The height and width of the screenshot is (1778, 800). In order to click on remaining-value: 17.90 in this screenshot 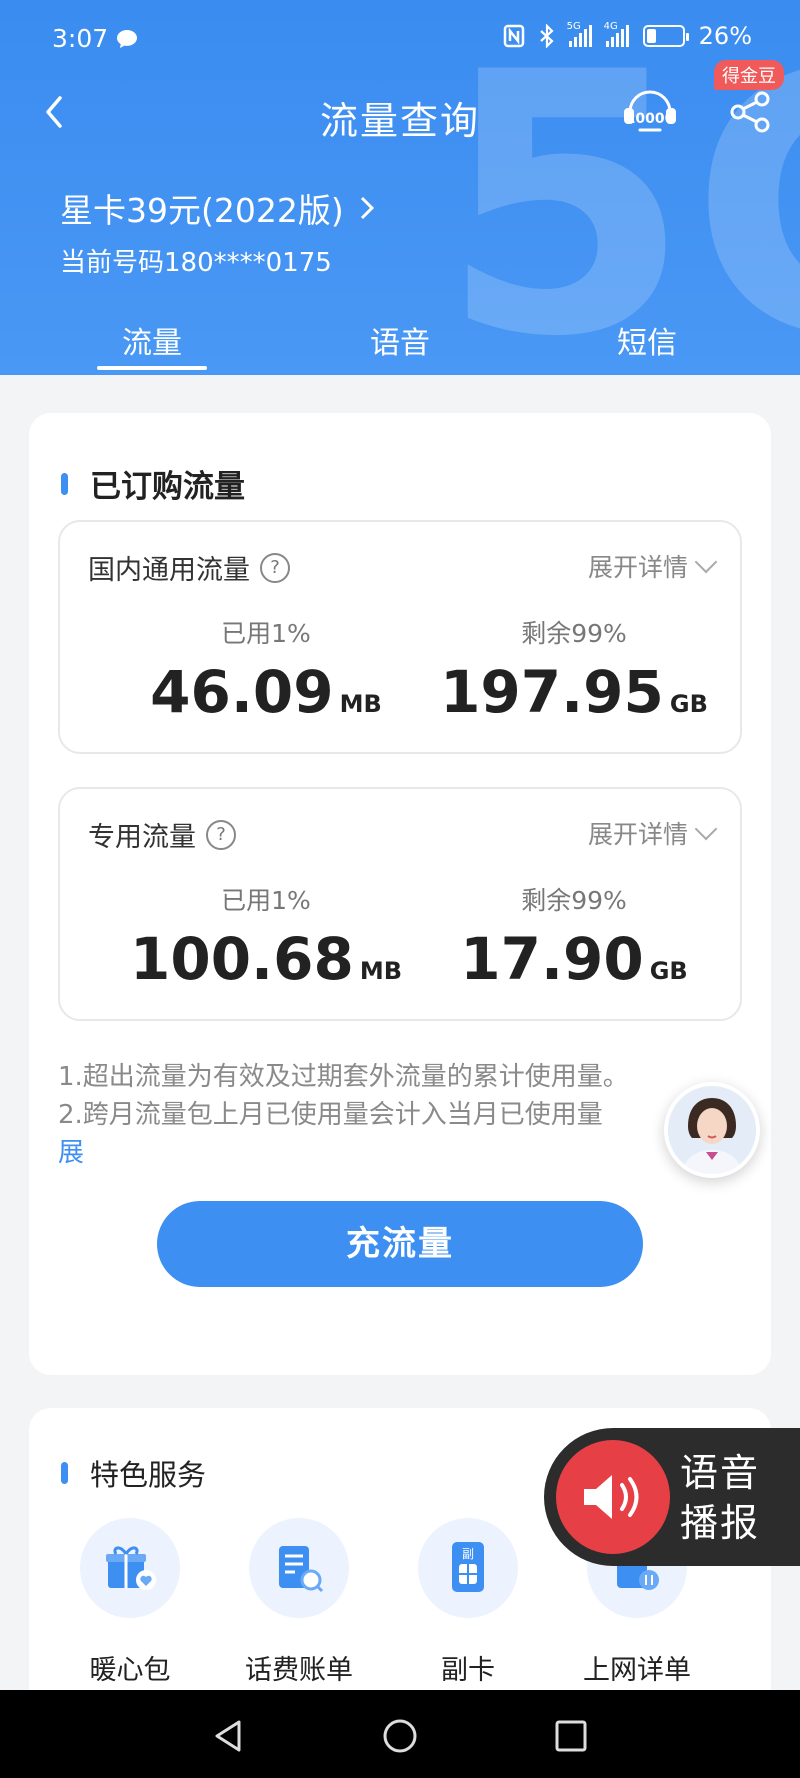, I will do `click(552, 959)`.